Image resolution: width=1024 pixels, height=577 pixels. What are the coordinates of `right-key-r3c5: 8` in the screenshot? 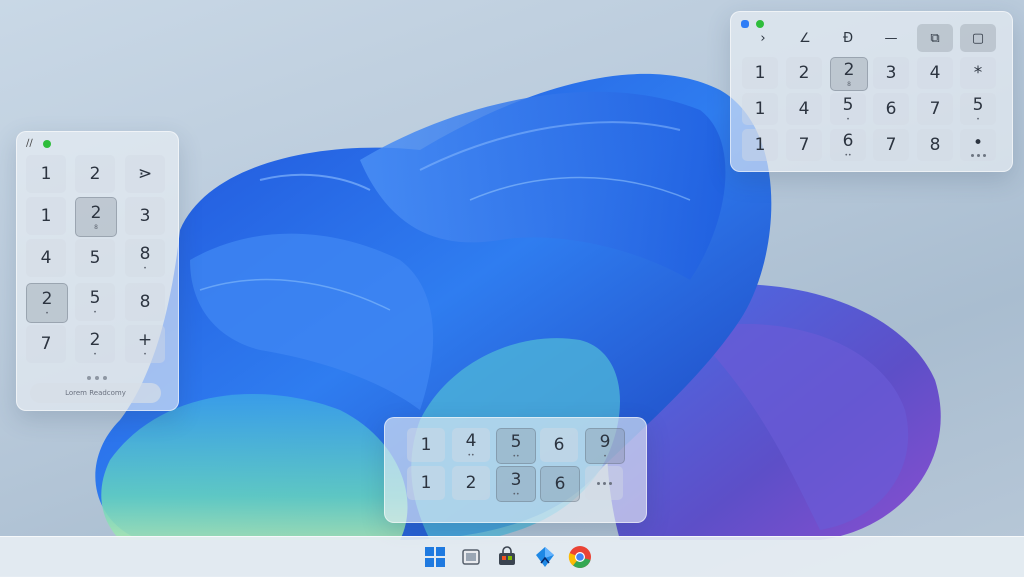 It's located at (935, 145).